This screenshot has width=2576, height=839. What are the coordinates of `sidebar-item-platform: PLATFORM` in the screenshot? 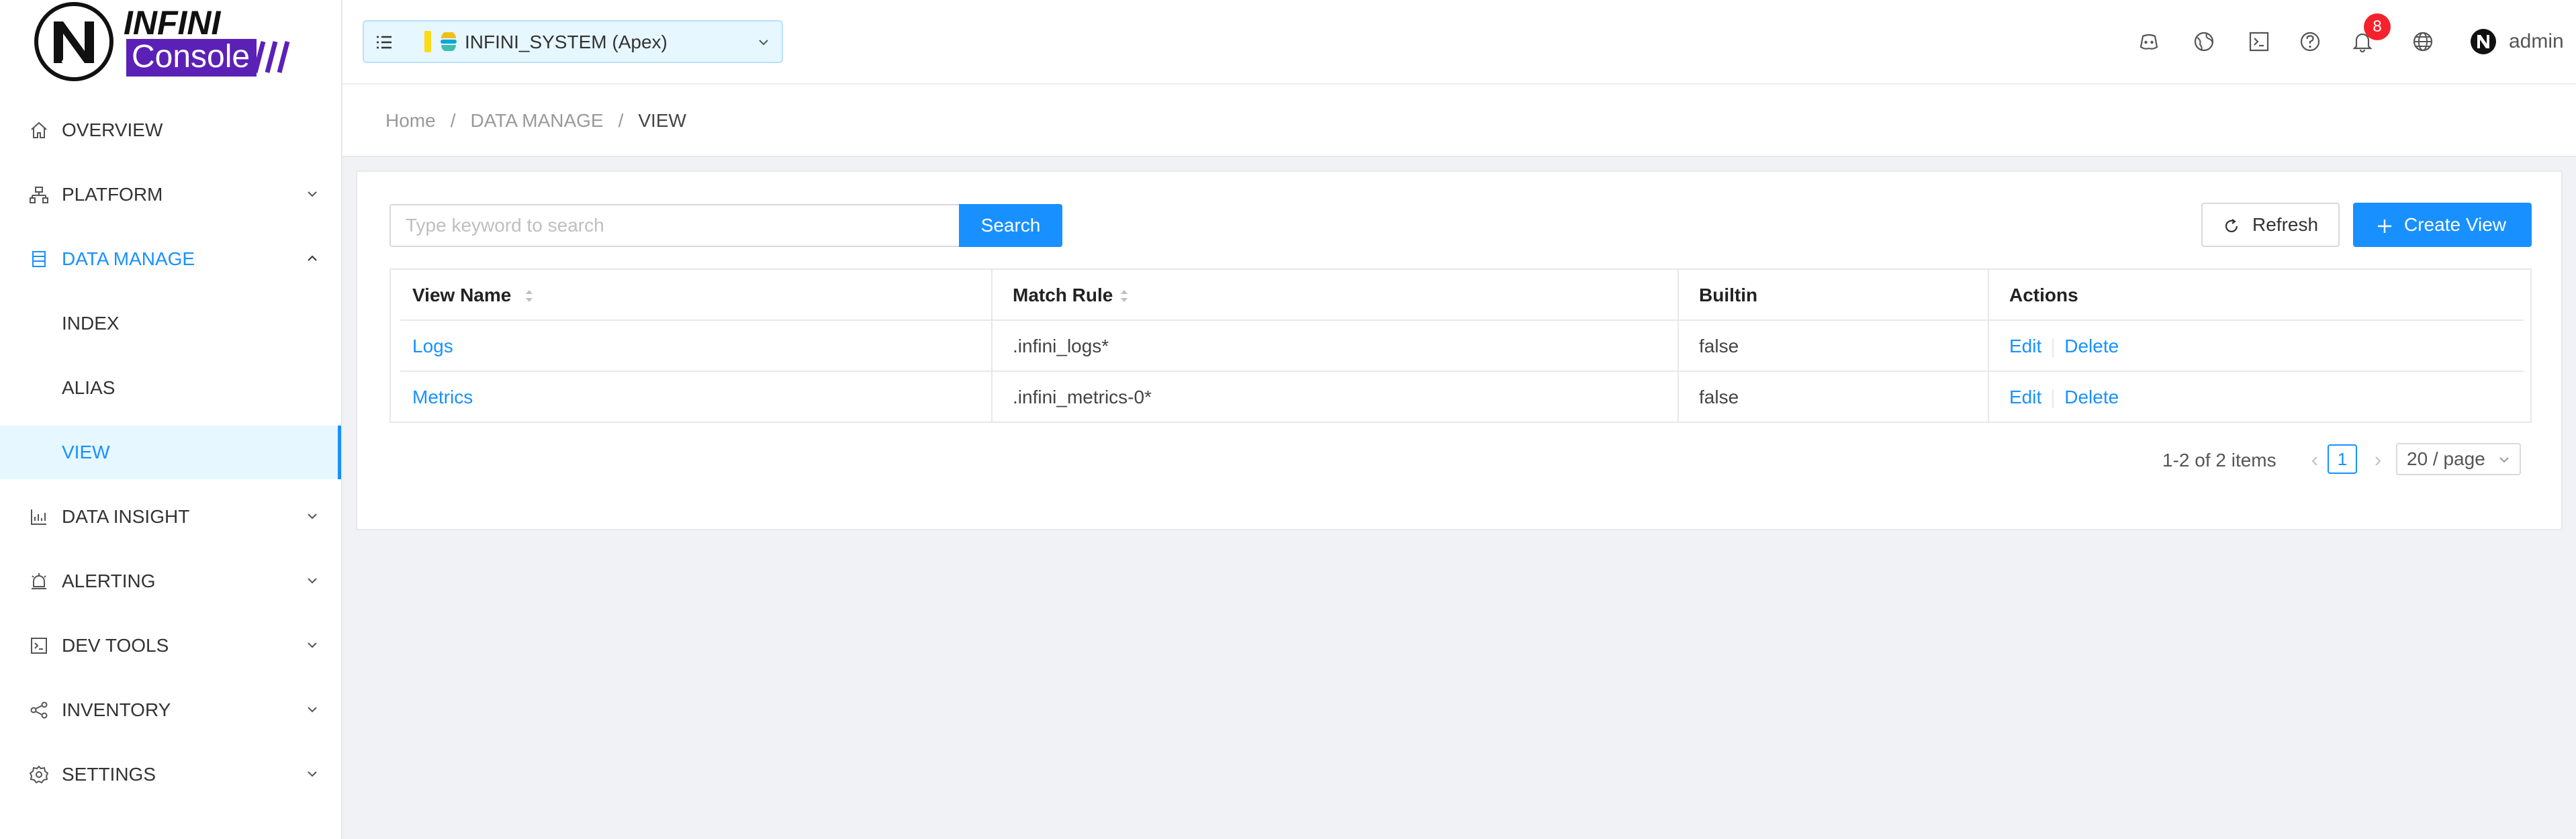 It's located at (170, 194).